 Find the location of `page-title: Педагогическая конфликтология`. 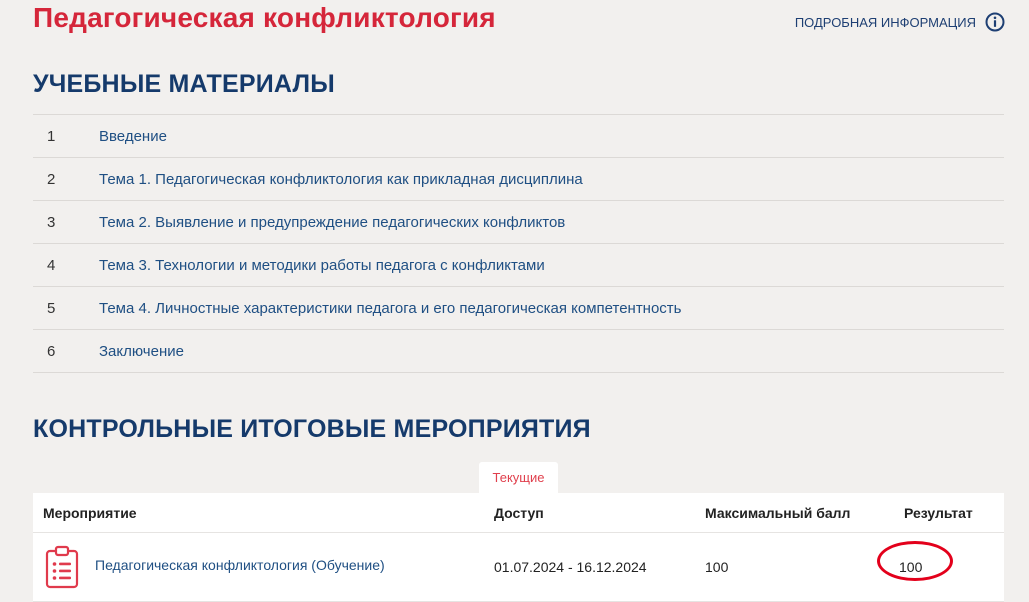

page-title: Педагогическая конфликтология is located at coordinates (264, 17).